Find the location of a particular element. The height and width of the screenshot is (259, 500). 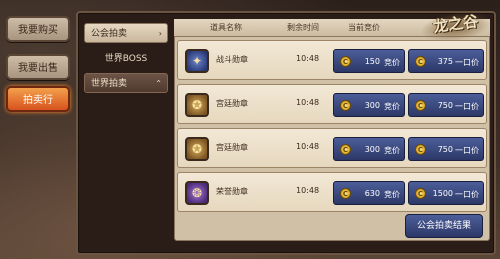

category-guild-auction: 公会拍卖 › is located at coordinates (126, 33).